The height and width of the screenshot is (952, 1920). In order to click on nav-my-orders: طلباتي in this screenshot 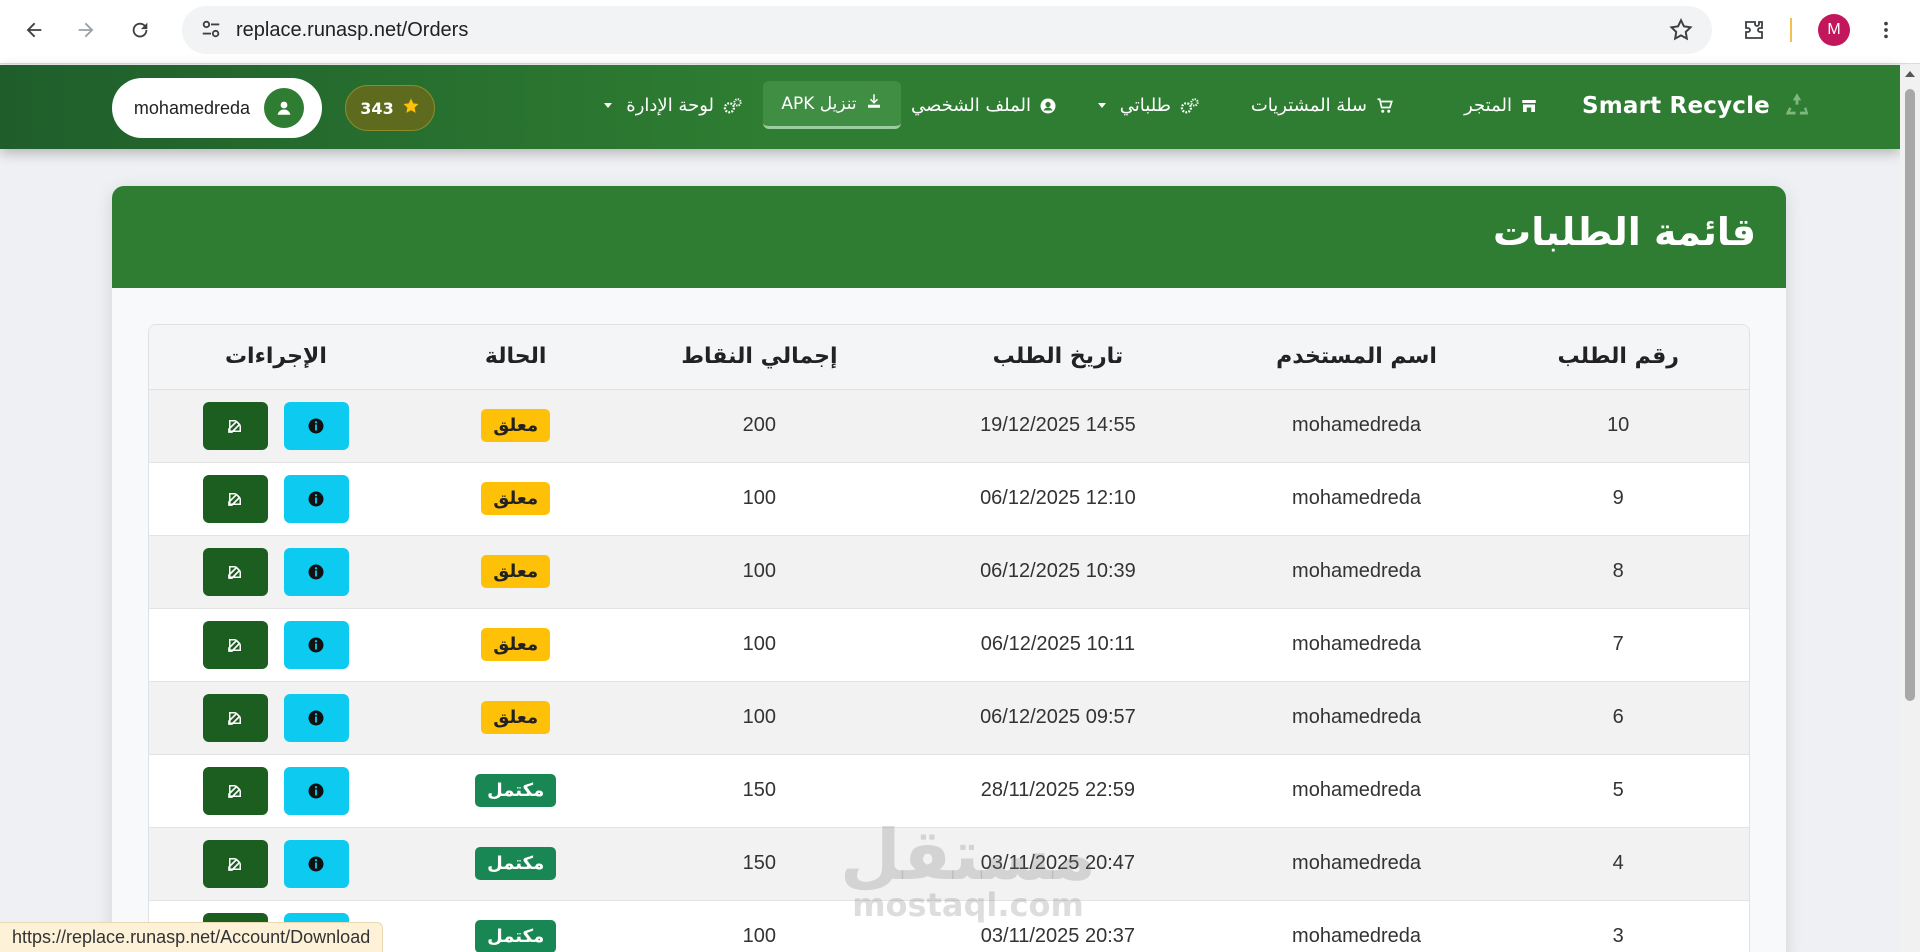, I will do `click(1149, 105)`.